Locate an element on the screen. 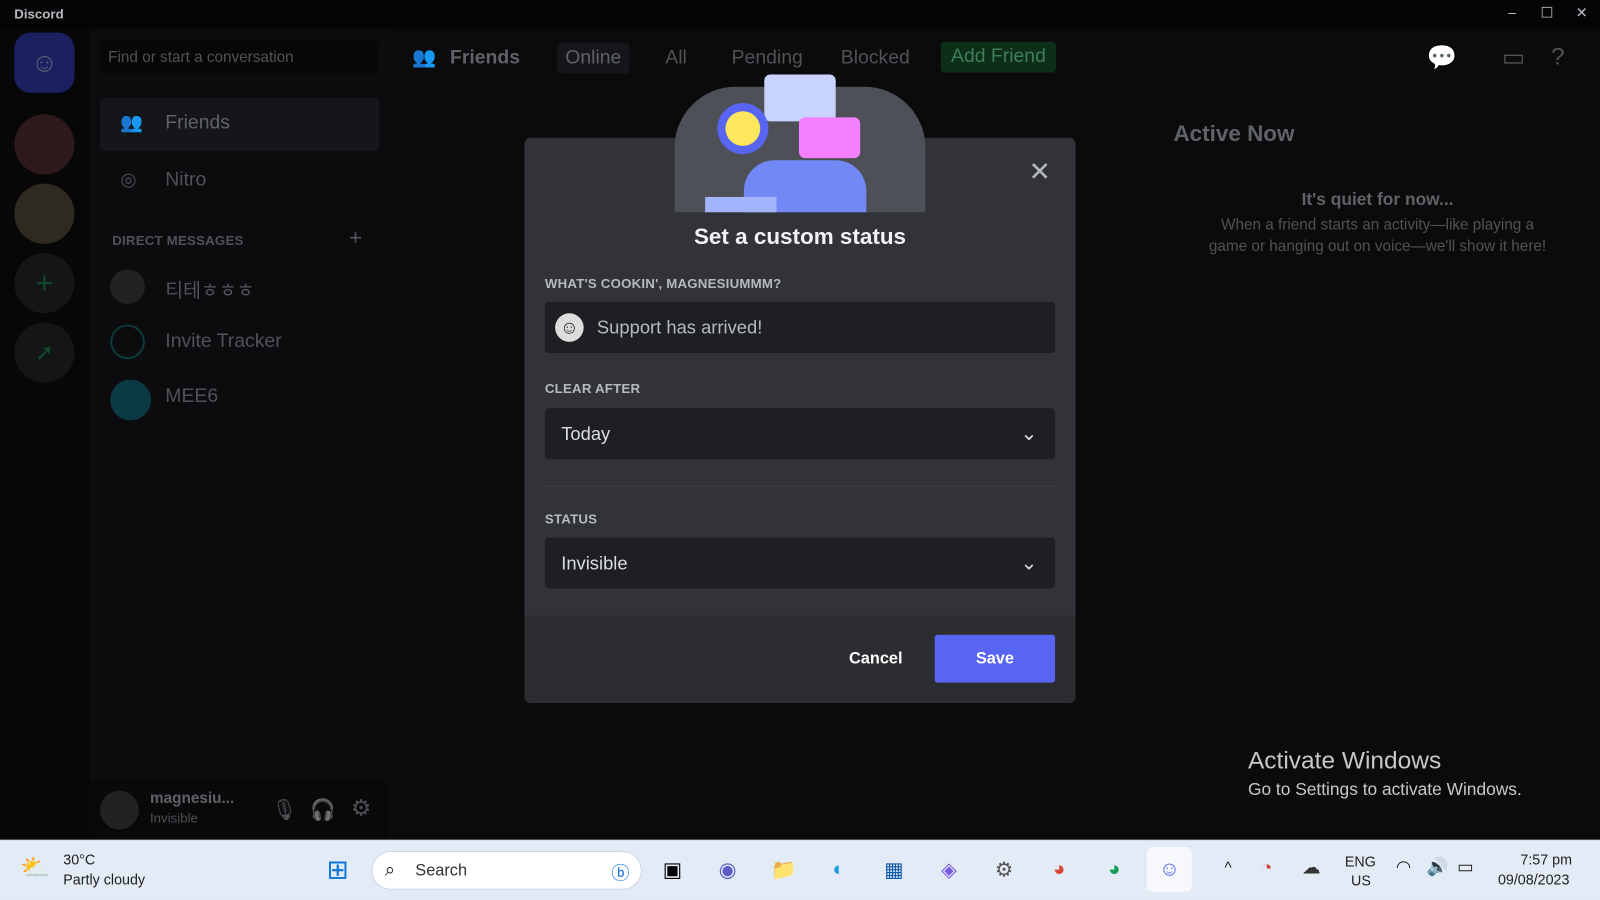 The width and height of the screenshot is (1600, 900). emoji-picker-icon: ☺ is located at coordinates (569, 327).